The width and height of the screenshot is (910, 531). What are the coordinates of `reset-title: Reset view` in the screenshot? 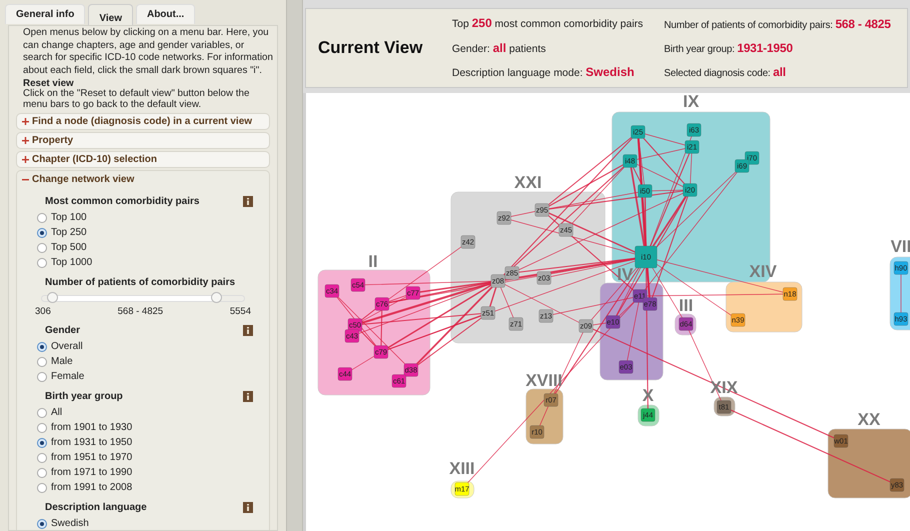 It's located at (49, 83).